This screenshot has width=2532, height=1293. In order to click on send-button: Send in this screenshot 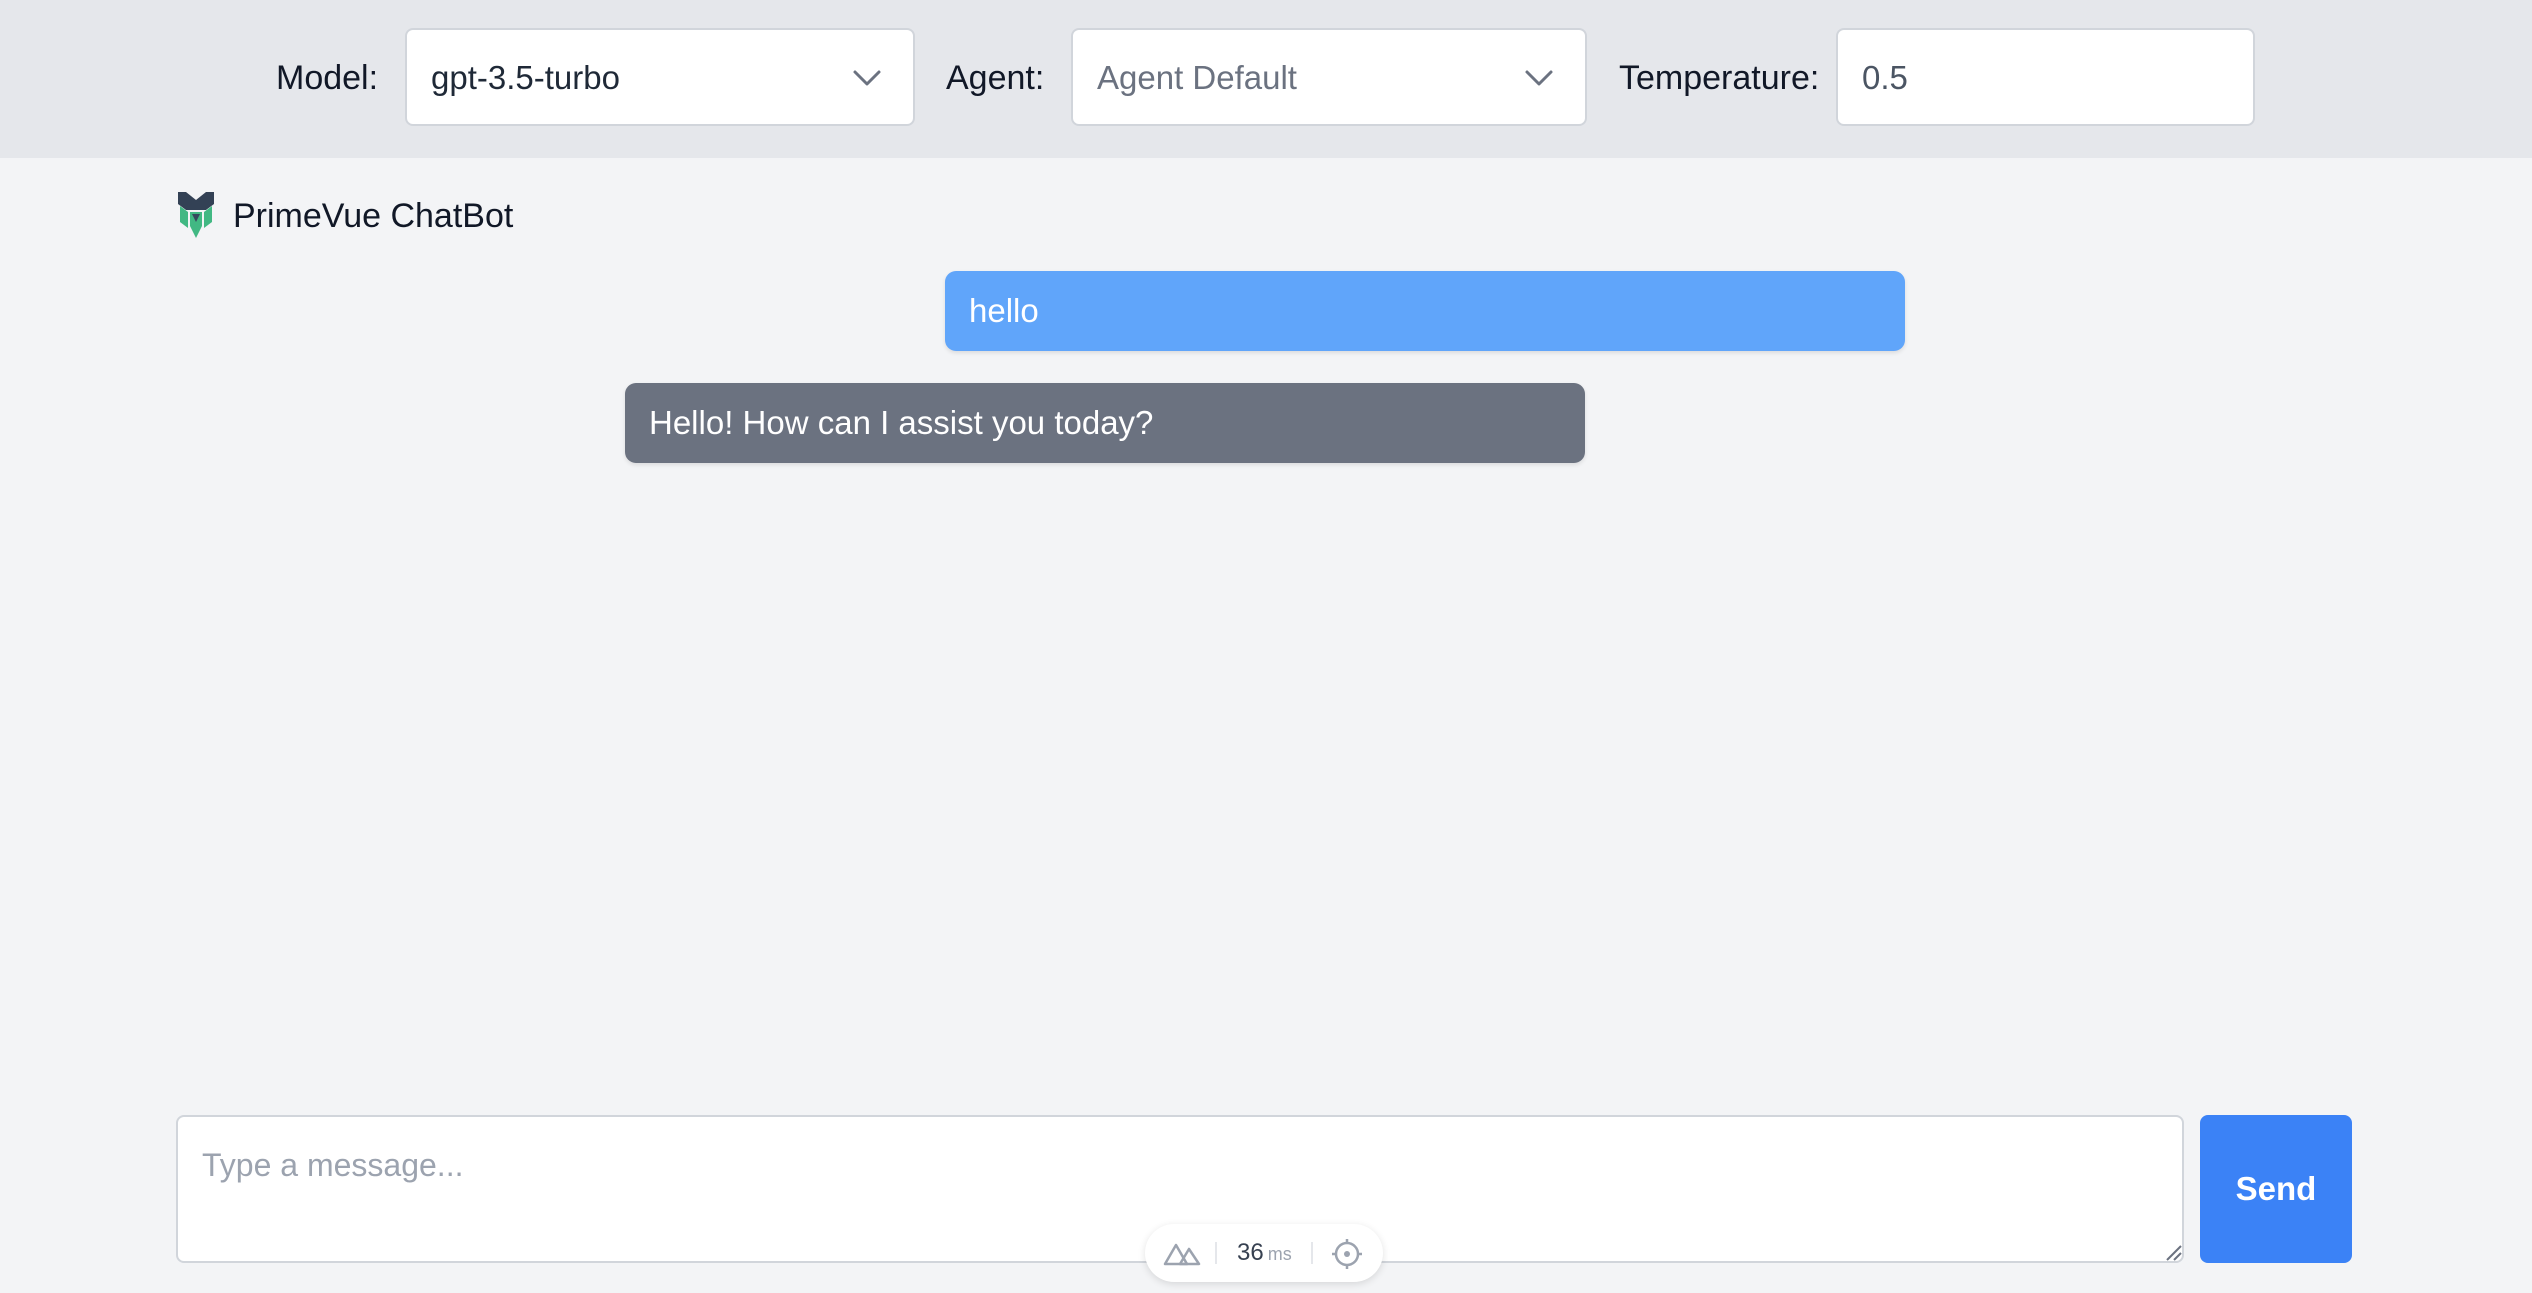, I will do `click(2276, 1189)`.